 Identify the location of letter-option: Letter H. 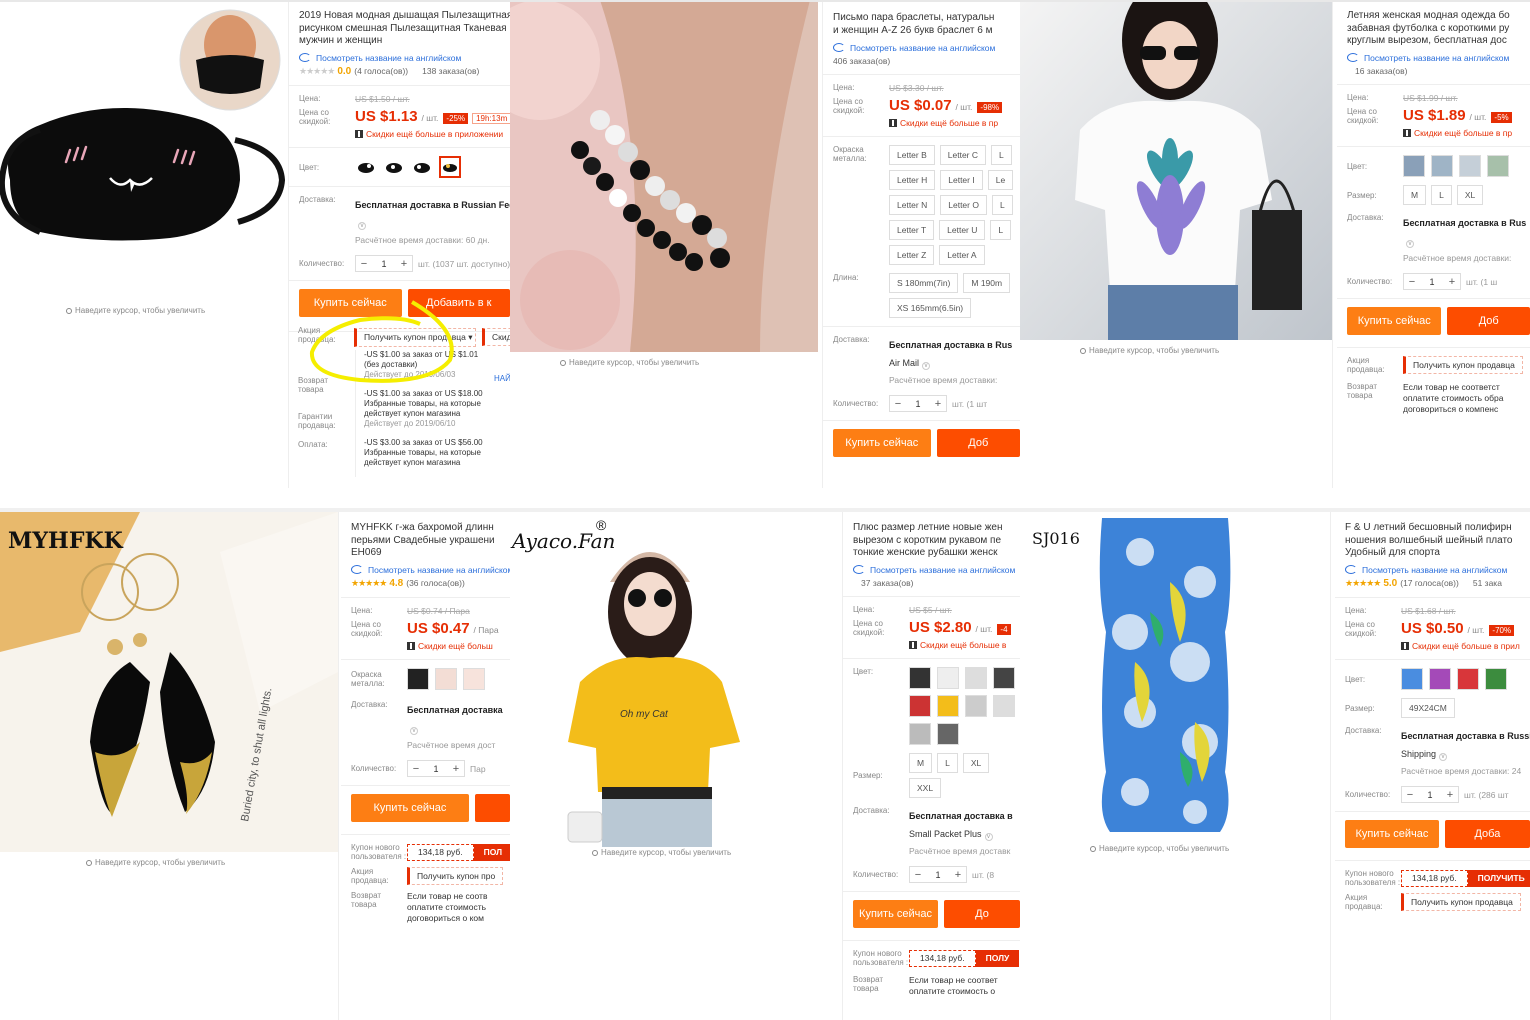
(912, 180).